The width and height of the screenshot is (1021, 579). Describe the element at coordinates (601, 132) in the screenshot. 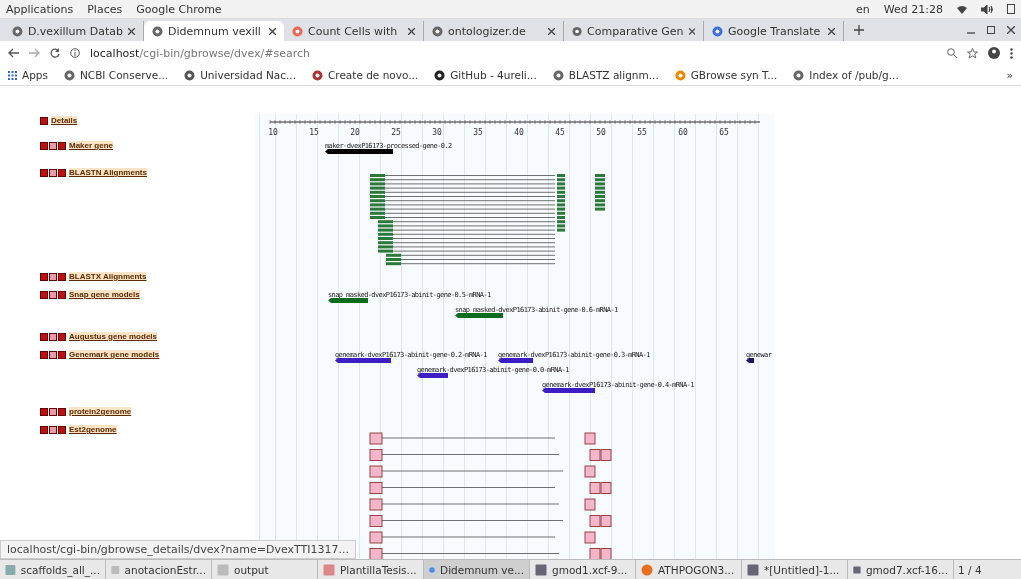

I see `ruler-tick-label: 50` at that location.